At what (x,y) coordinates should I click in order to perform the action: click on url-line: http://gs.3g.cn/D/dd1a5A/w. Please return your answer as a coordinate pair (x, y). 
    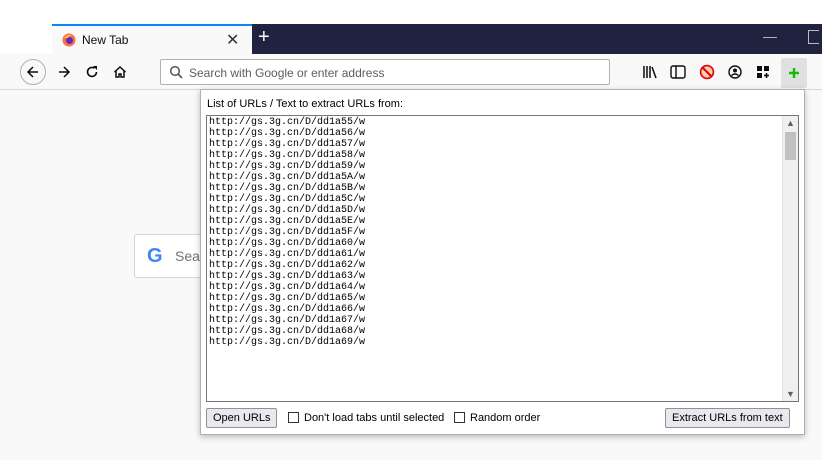
    Looking at the image, I should click on (287, 177).